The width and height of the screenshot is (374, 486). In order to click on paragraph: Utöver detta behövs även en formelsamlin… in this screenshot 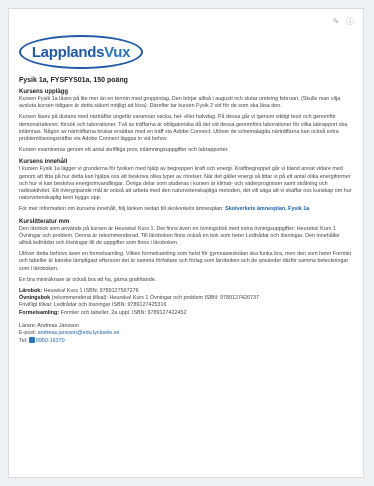, I will do `click(185, 261)`.